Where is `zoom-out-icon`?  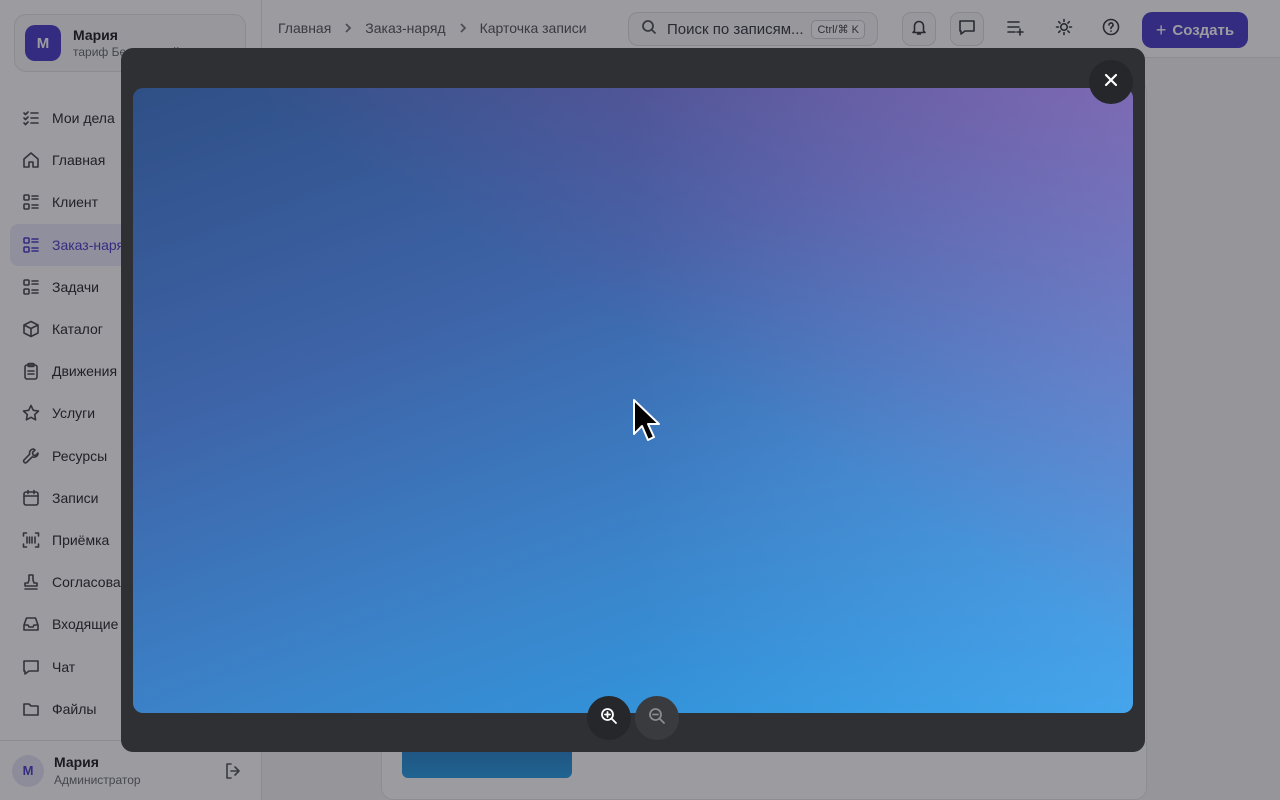 zoom-out-icon is located at coordinates (657, 718).